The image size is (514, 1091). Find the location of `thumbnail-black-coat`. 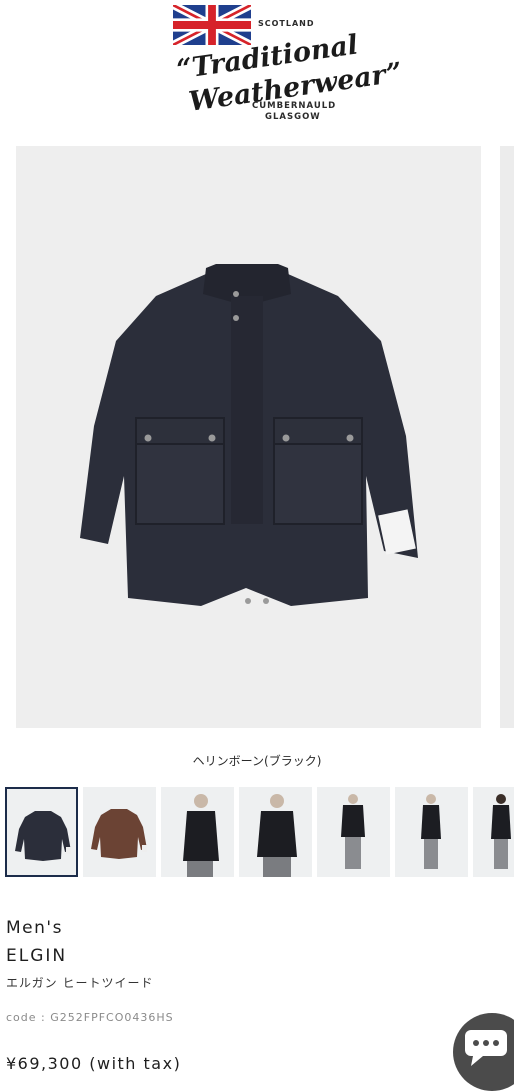

thumbnail-black-coat is located at coordinates (41, 832).